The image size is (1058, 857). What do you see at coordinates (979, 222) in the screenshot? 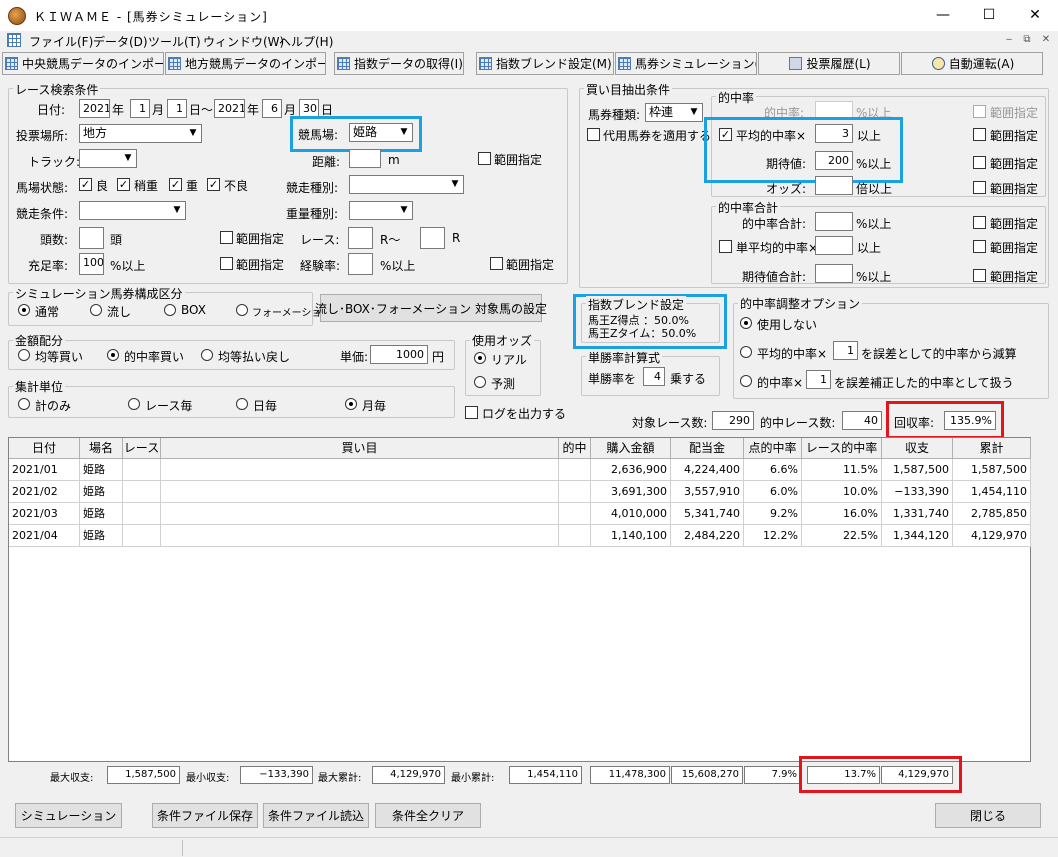
I see `hit-sum-range-checkbox` at bounding box center [979, 222].